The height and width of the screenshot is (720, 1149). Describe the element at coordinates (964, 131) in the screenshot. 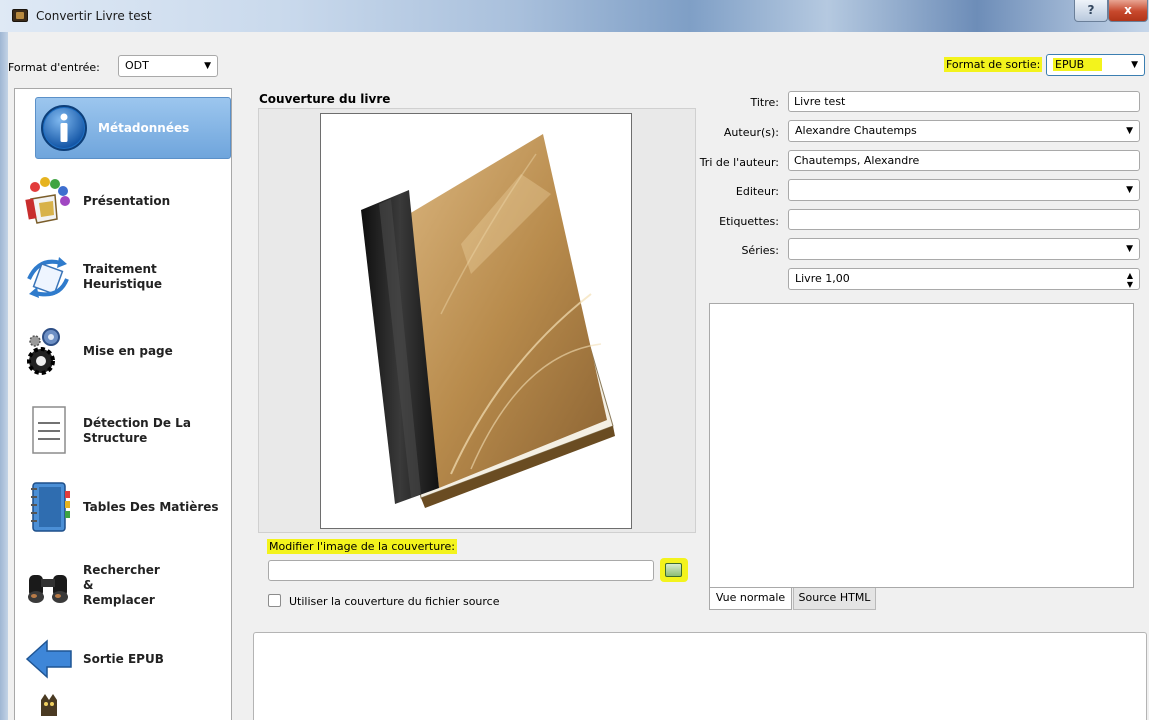

I see `authors-select: Alexandre Chautemps ▼` at that location.